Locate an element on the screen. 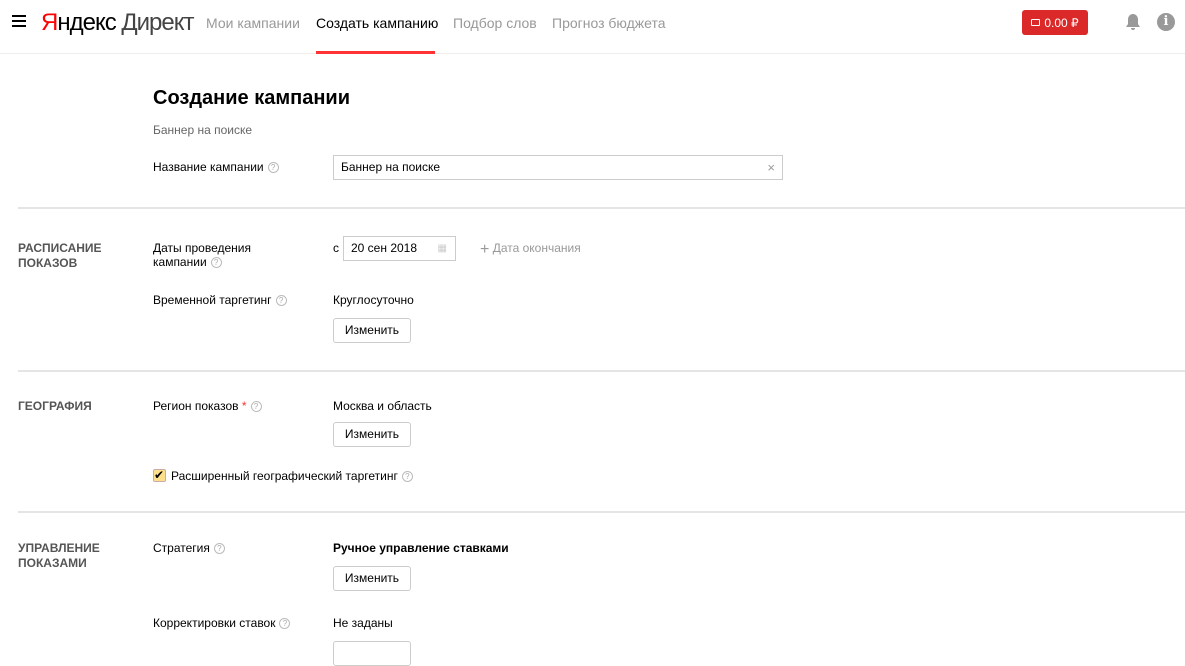 The image size is (1185, 666). section-schedule: РАСПИСАНИЕ ПОКАЗОВ is located at coordinates (60, 255).